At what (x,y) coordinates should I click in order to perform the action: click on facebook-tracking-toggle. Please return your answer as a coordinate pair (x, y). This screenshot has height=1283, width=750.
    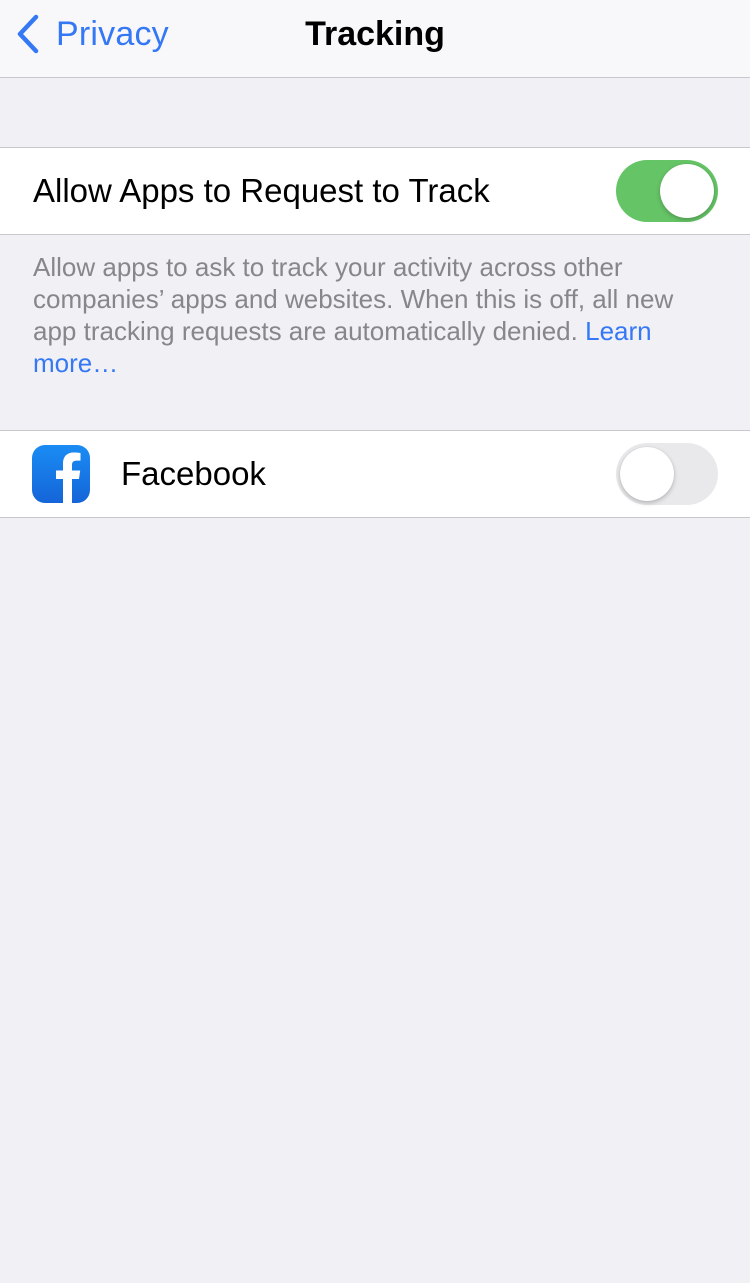
    Looking at the image, I should click on (667, 474).